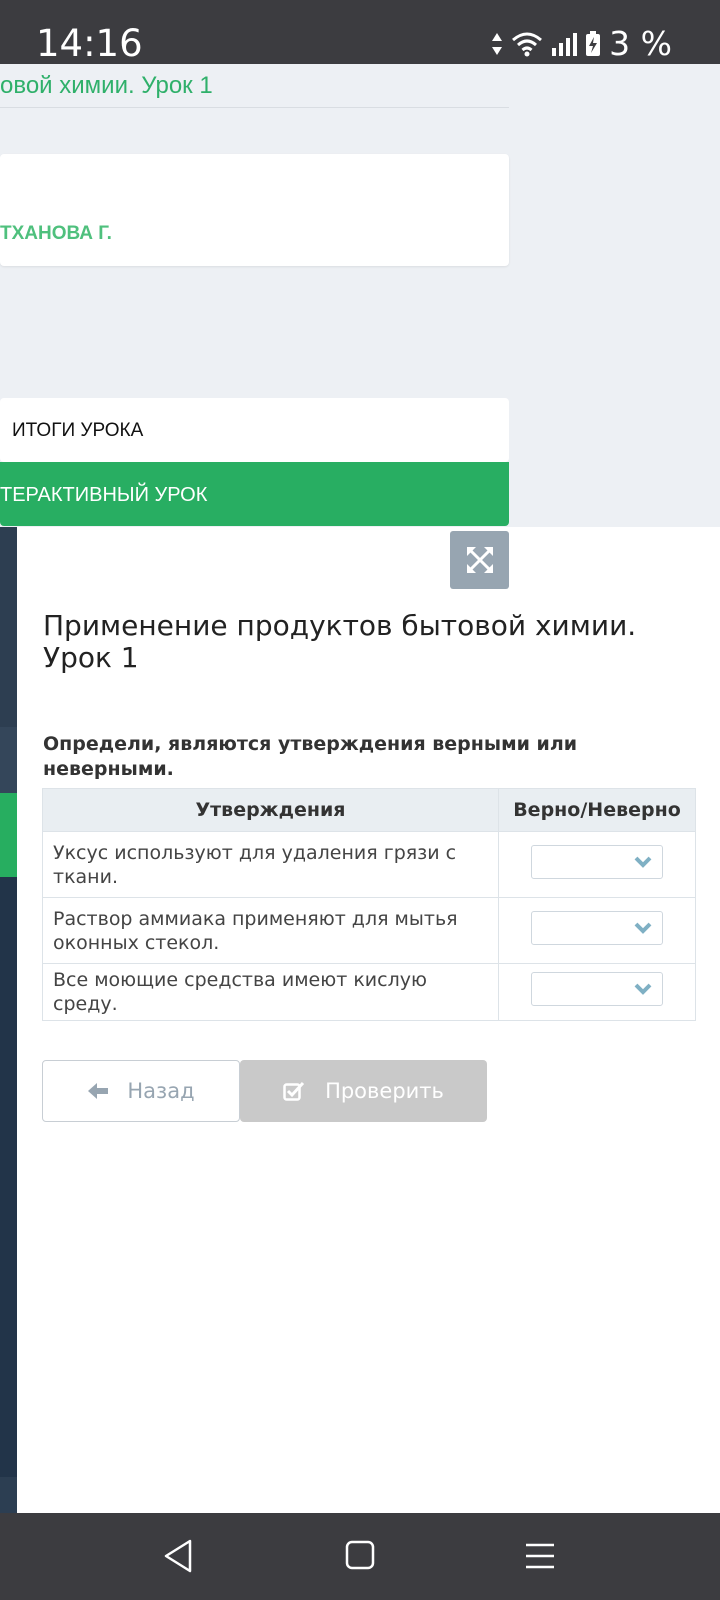 The width and height of the screenshot is (720, 1600). I want to click on course-title: овой химии. Урок 1, so click(106, 86).